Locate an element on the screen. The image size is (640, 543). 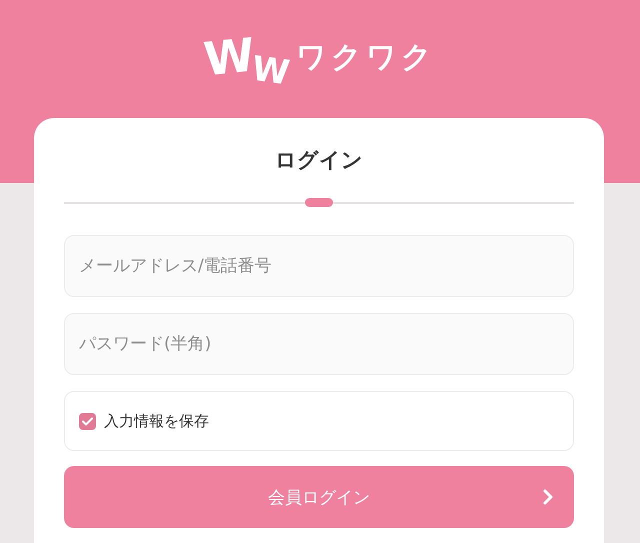
logo-text: ワクワク is located at coordinates (366, 58).